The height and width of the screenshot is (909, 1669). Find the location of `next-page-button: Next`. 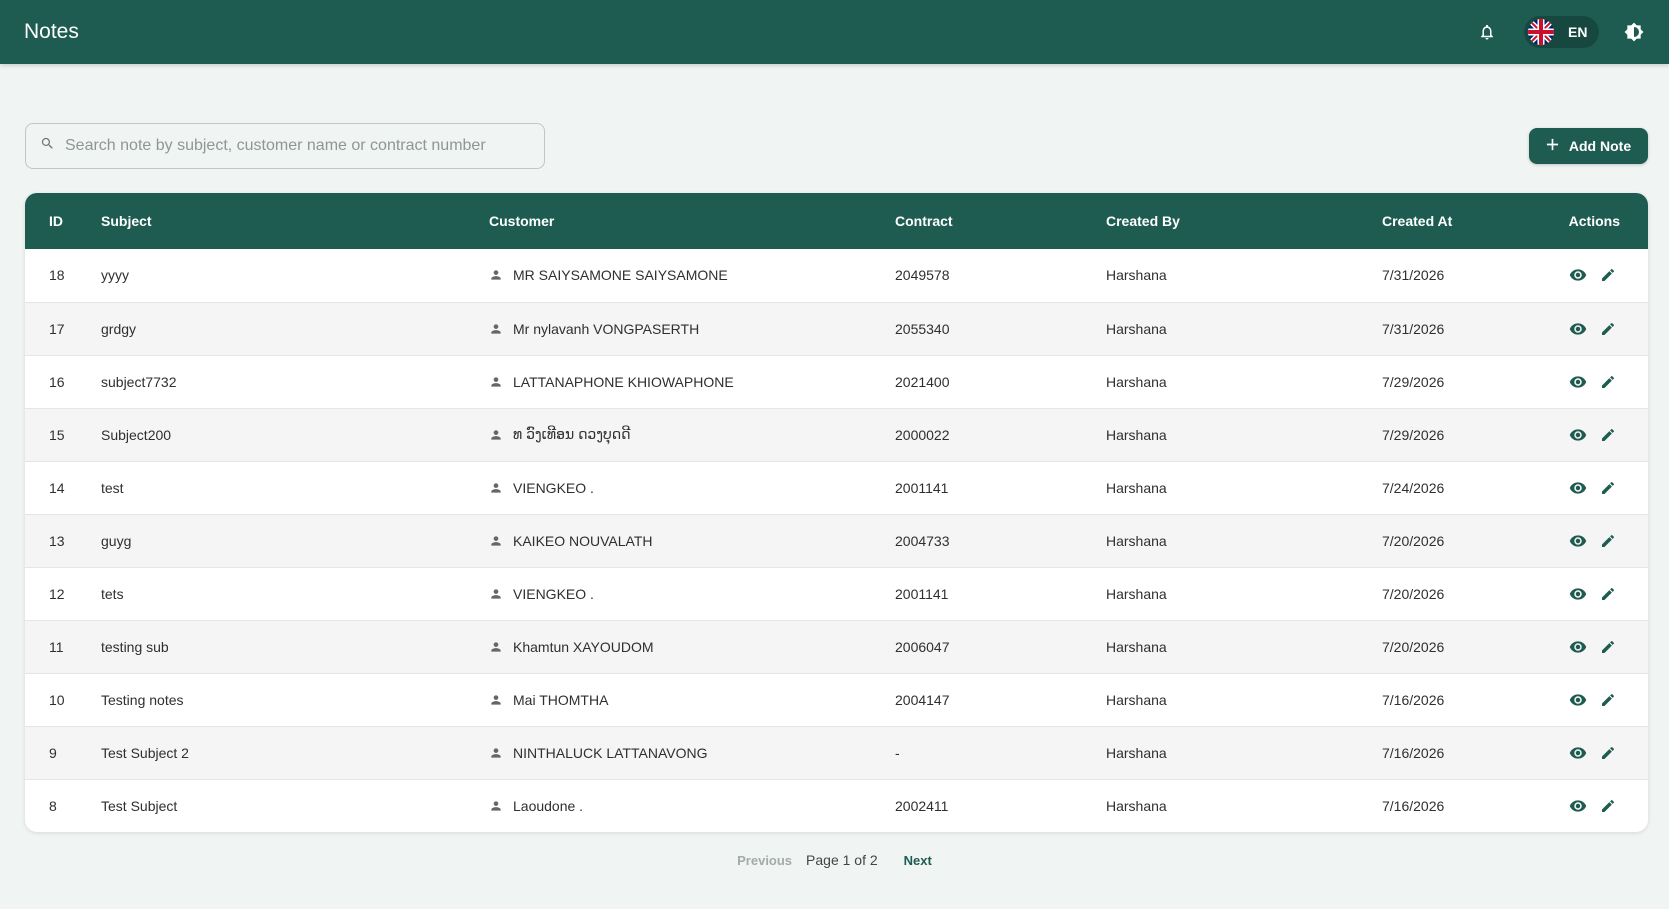

next-page-button: Next is located at coordinates (918, 860).